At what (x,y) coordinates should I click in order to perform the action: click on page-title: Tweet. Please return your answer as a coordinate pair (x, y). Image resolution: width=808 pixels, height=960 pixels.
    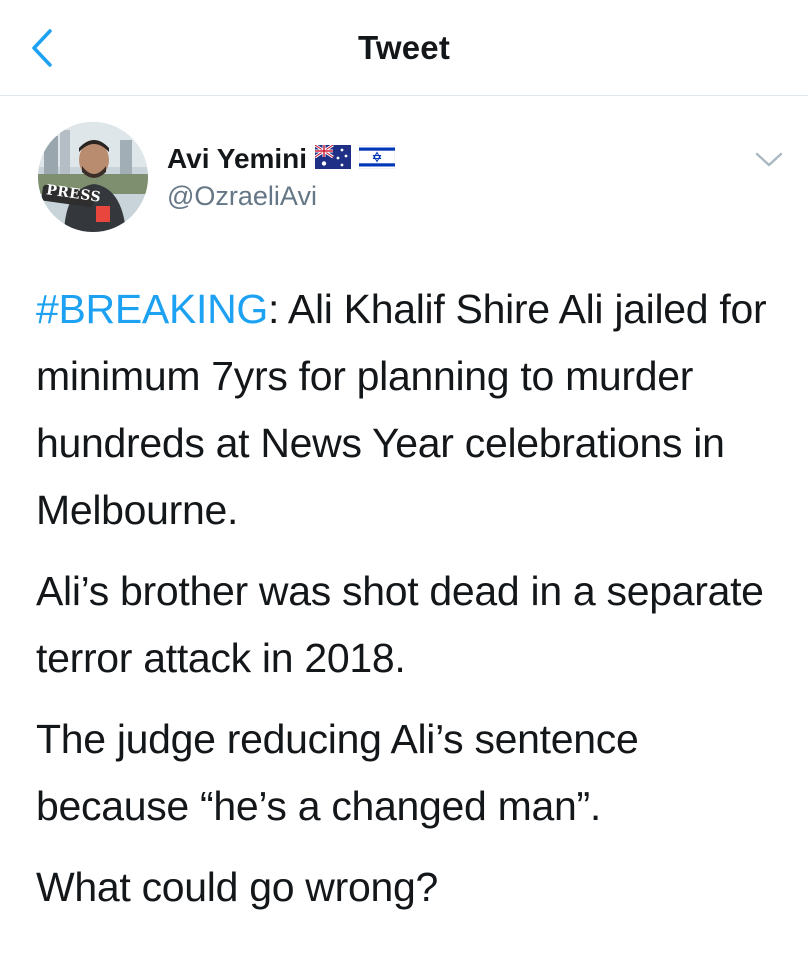
    Looking at the image, I should click on (404, 47).